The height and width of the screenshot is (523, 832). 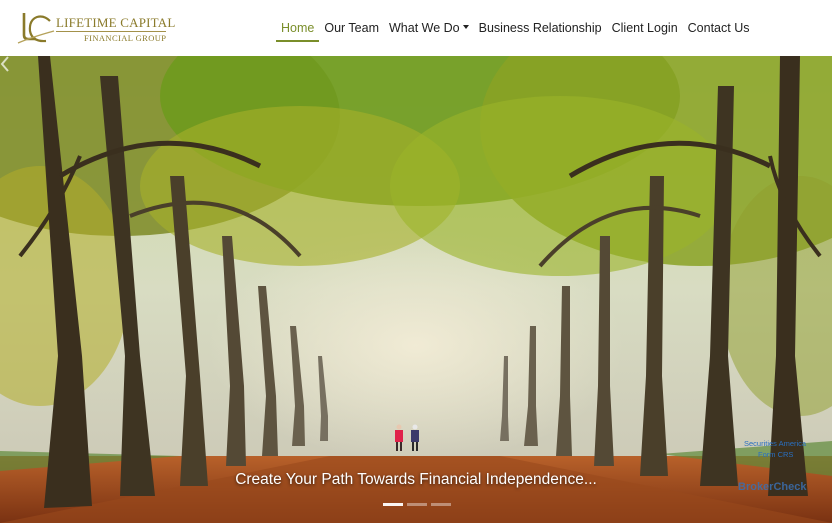 I want to click on caret-down-icon, so click(x=465, y=26).